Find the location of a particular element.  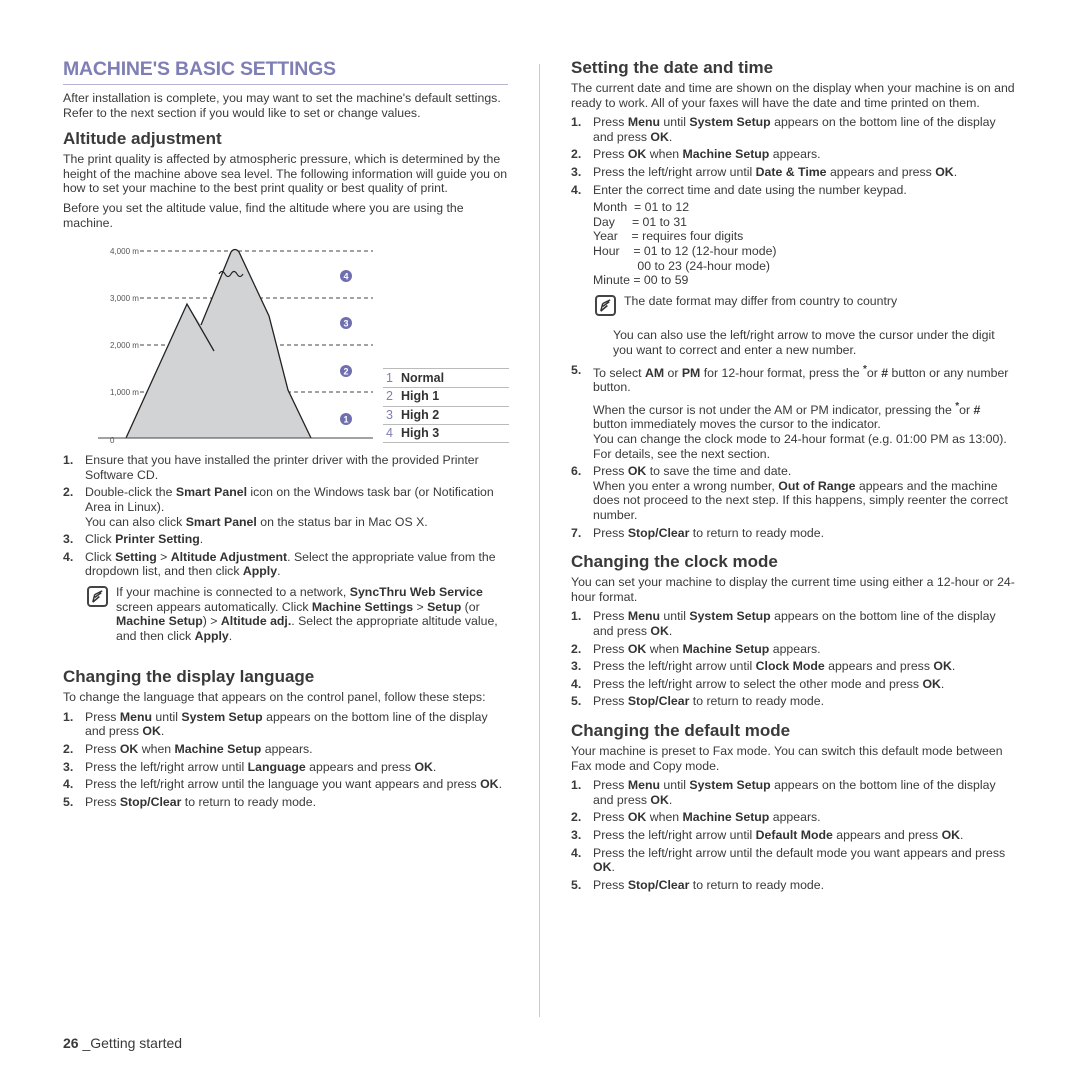

svg-text: 3 is located at coordinates (345, 324).